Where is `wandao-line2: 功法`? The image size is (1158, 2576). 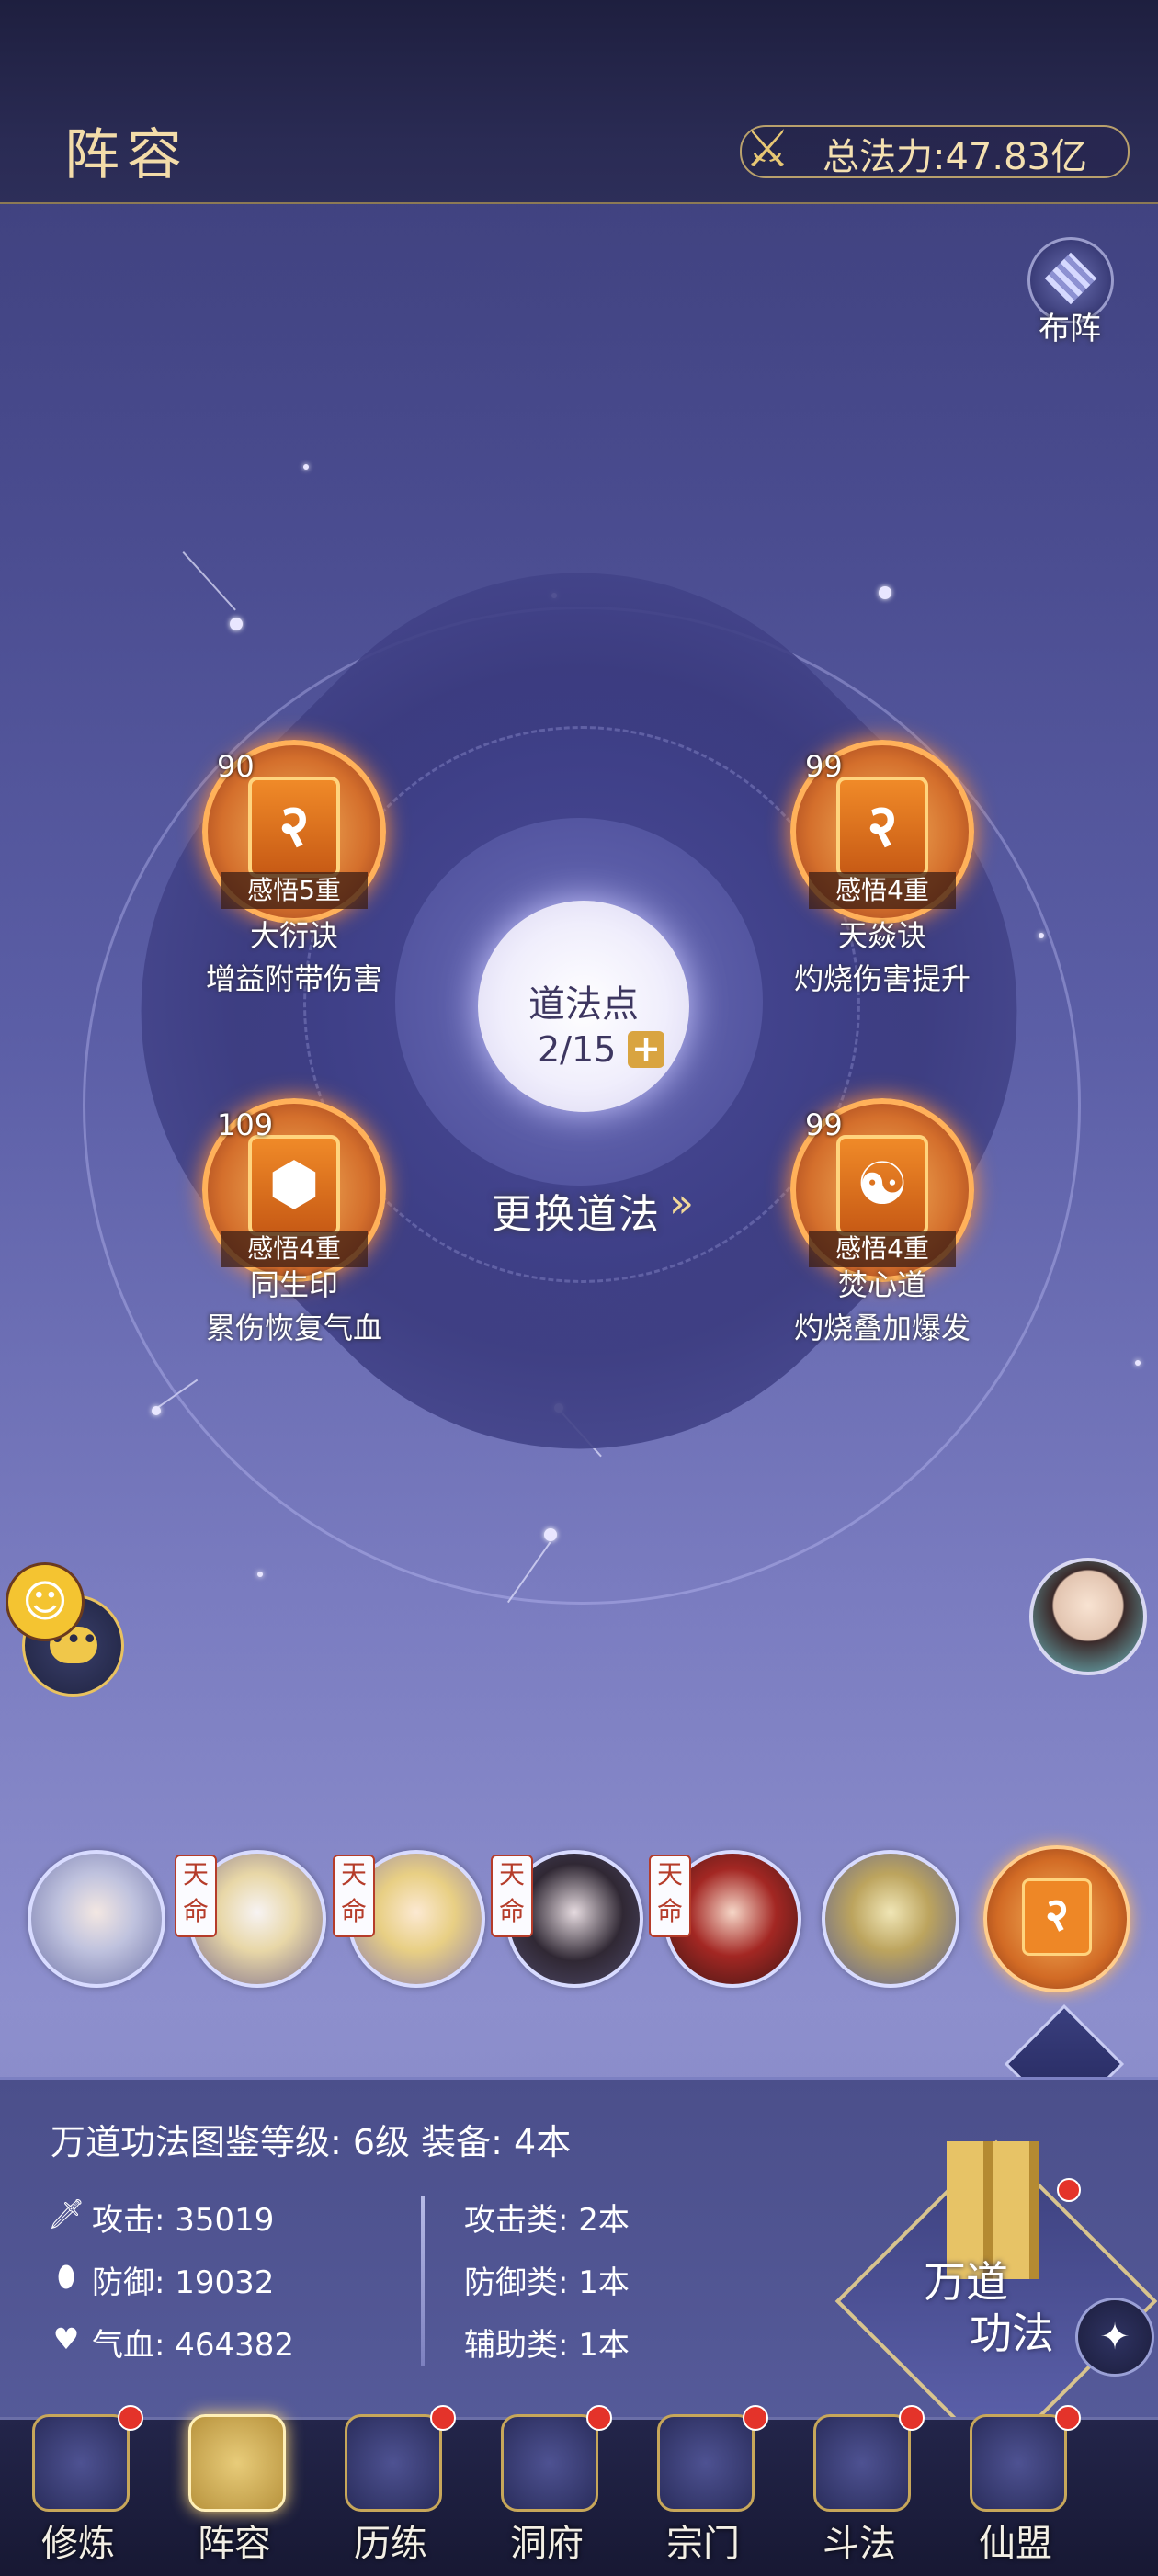
wandao-line2: 功法 is located at coordinates (1012, 2334).